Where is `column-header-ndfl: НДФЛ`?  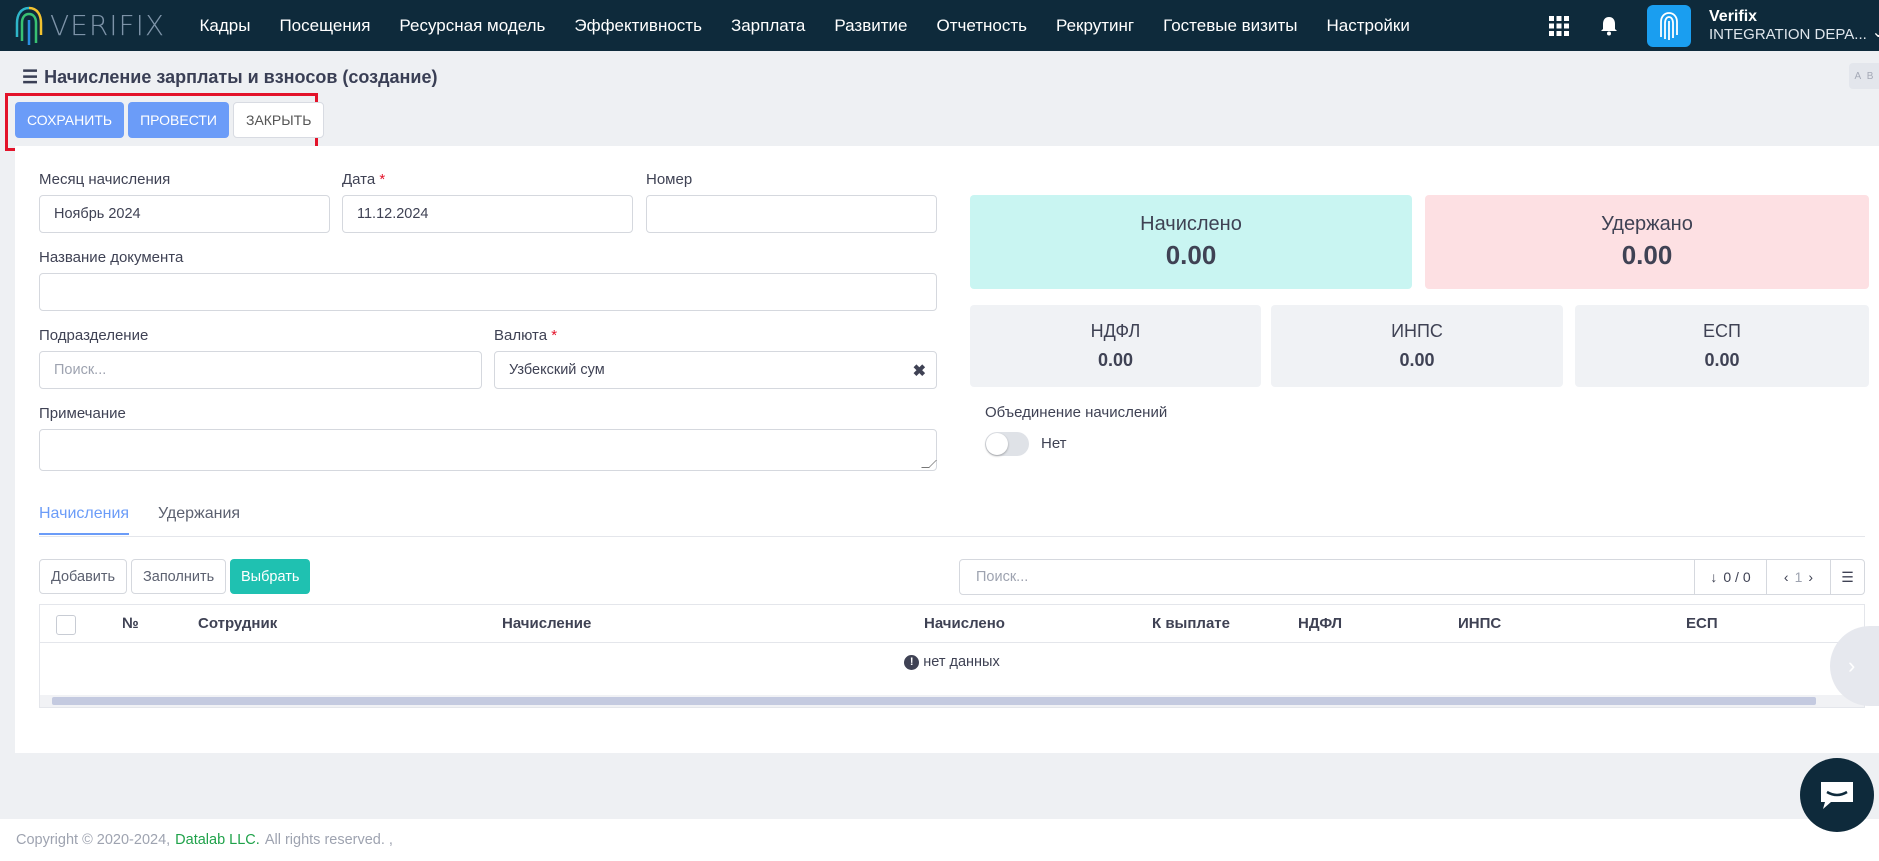
column-header-ndfl: НДФЛ is located at coordinates (1320, 623).